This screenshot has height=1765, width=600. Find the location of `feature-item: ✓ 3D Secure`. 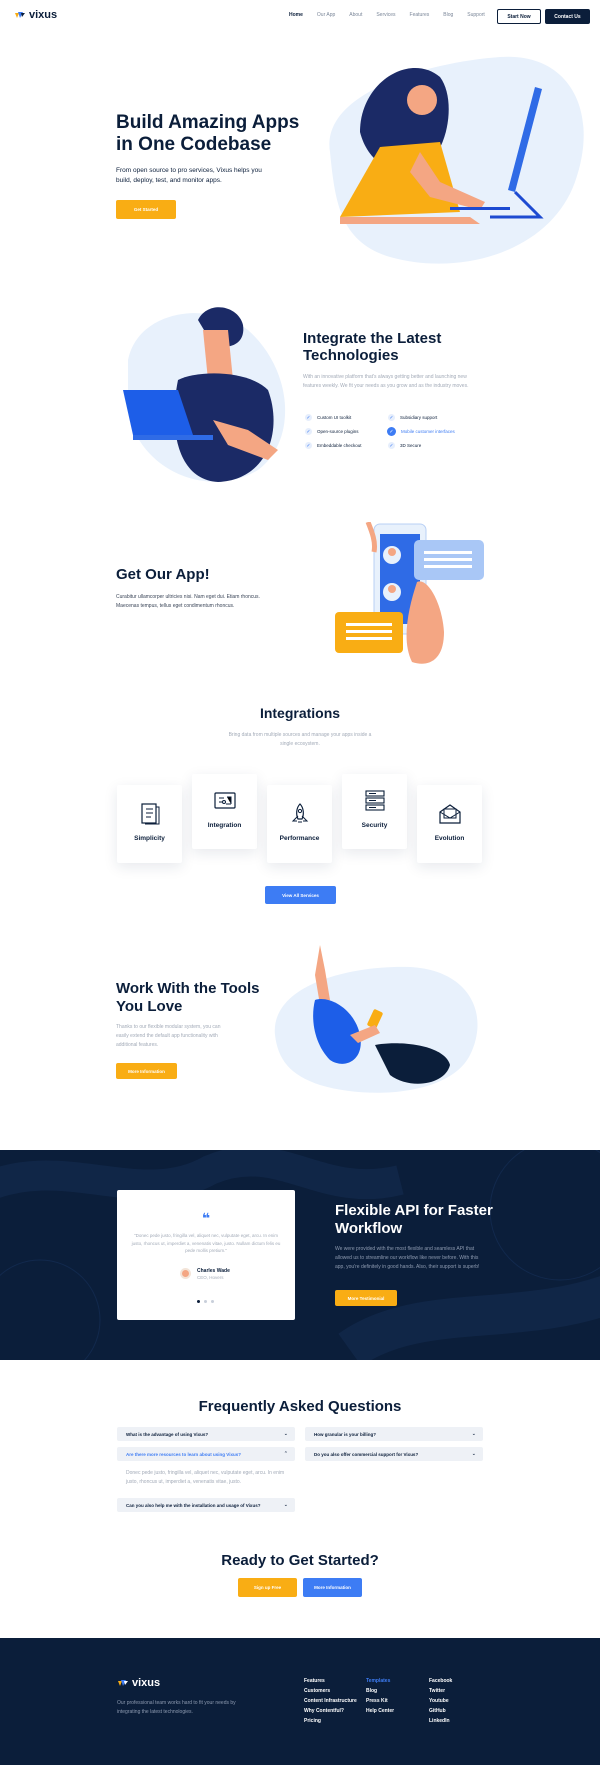

feature-item: ✓ 3D Secure is located at coordinates (405, 445).